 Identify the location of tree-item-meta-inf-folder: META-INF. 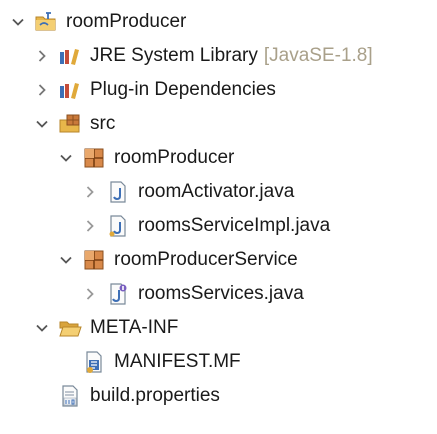
(106, 328).